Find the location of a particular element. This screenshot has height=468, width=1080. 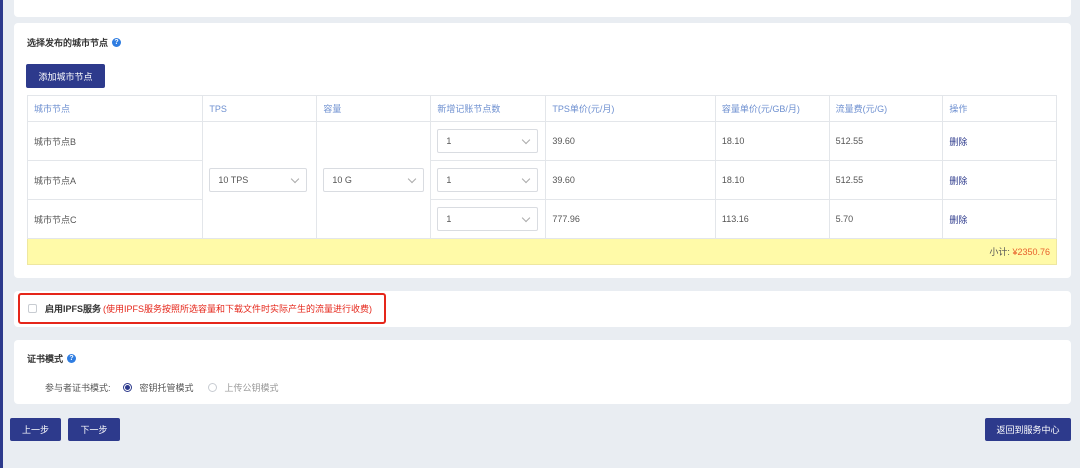

capacity-select: 10 G is located at coordinates (374, 180).